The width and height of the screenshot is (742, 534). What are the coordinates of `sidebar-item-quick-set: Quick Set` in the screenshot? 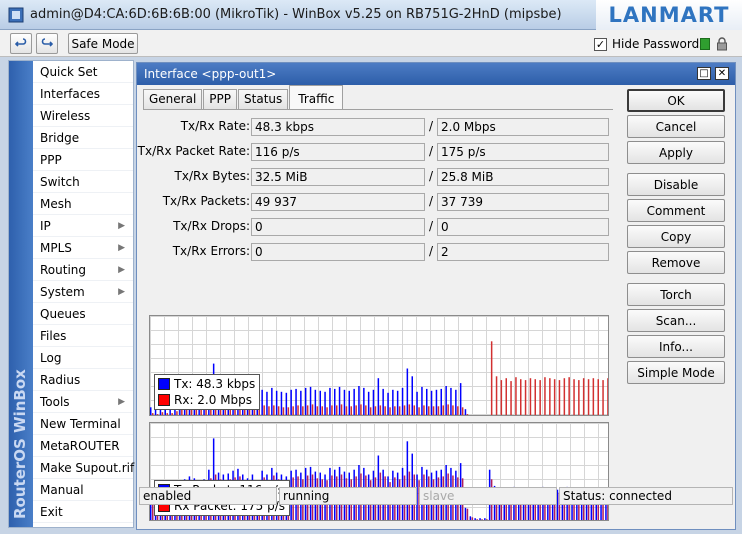 It's located at (83, 72).